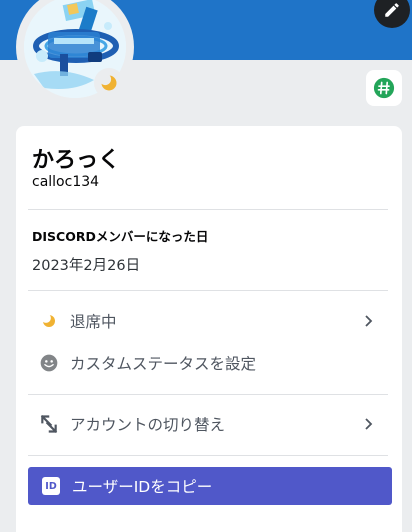  Describe the element at coordinates (93, 322) in the screenshot. I see `status-label: 退席中` at that location.